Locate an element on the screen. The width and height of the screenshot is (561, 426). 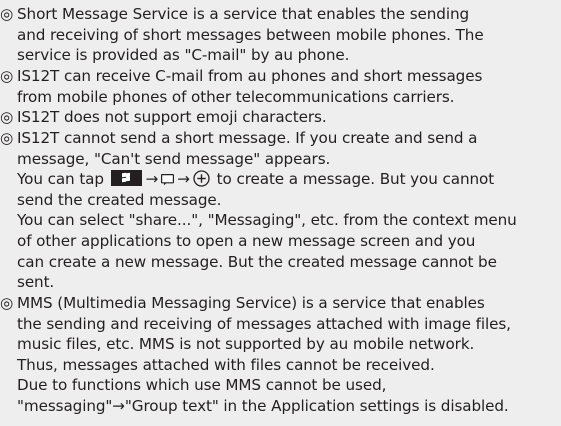
plus-circle-icon is located at coordinates (201, 178).